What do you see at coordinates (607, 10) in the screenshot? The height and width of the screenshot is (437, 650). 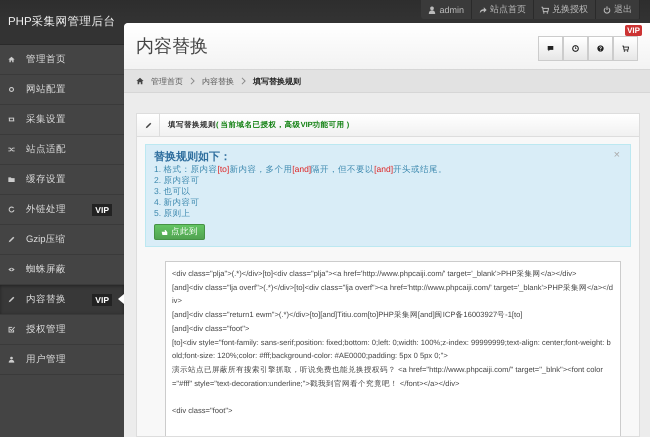 I see `power-icon` at bounding box center [607, 10].